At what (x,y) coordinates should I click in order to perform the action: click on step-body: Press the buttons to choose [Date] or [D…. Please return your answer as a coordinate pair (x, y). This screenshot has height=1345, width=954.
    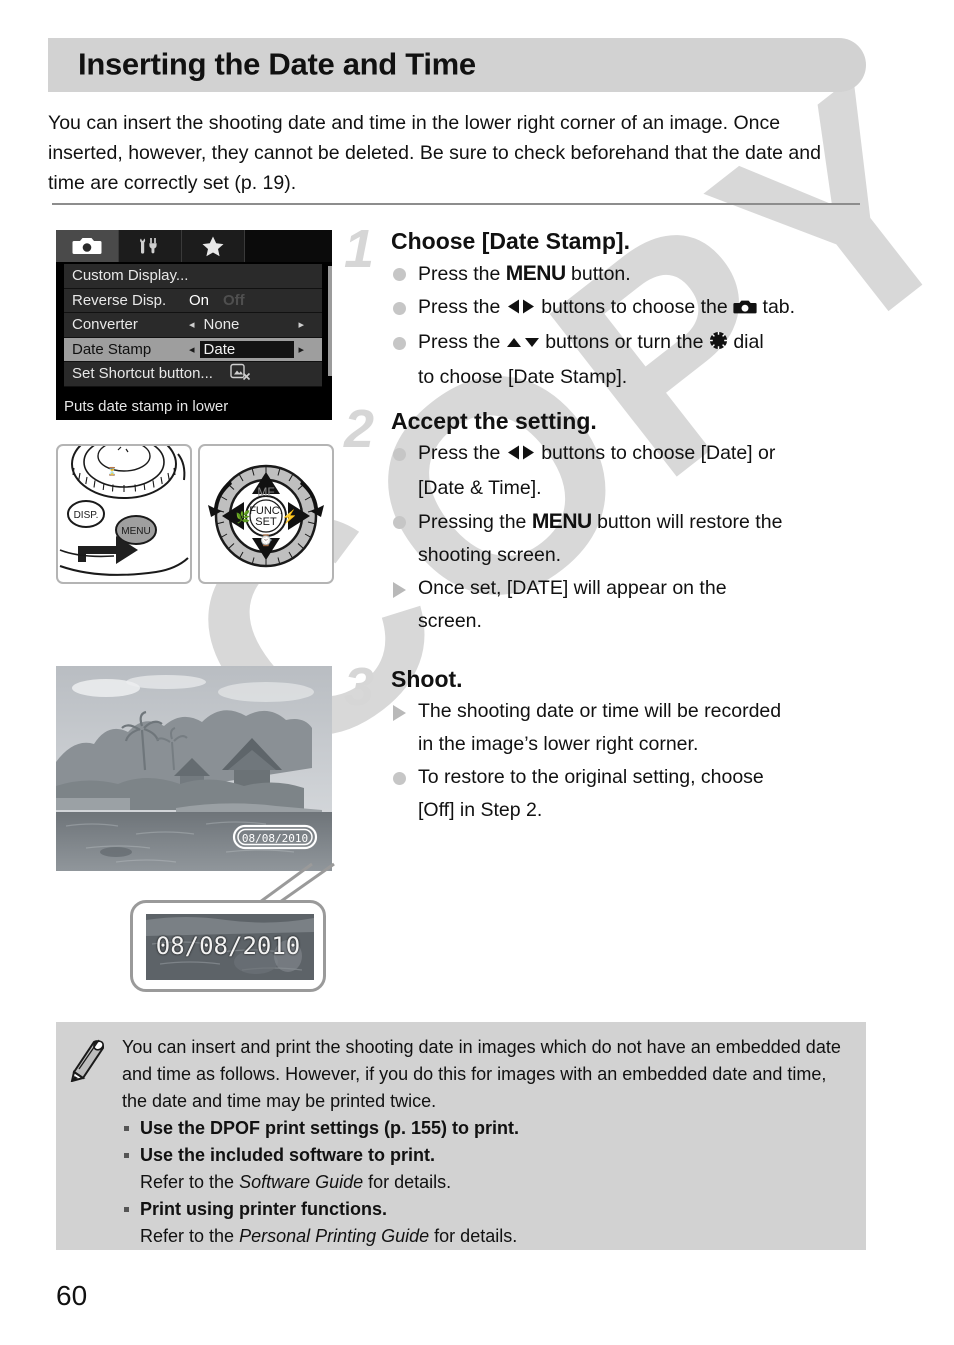
    Looking at the image, I should click on (629, 537).